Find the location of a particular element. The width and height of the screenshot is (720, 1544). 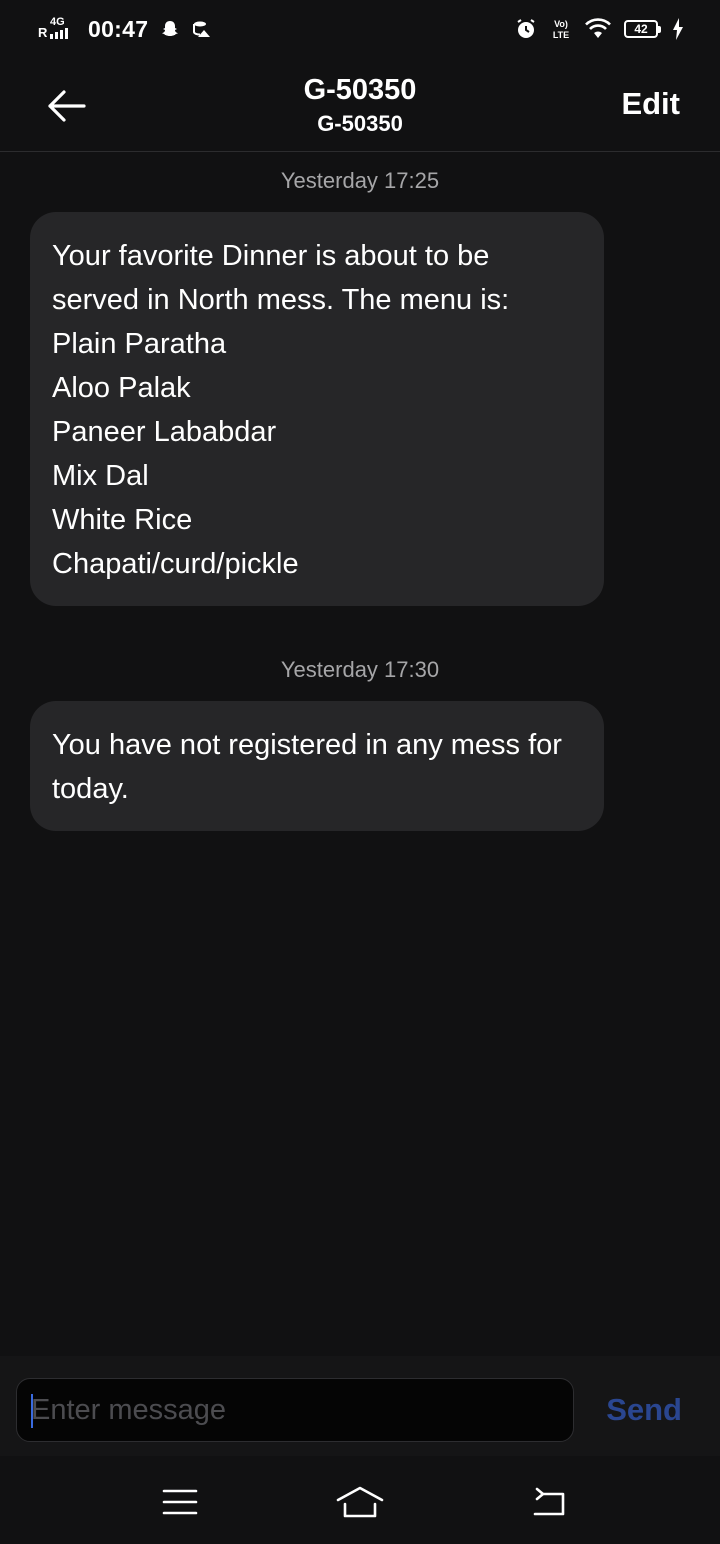

volte-icon: Vo) LTE is located at coordinates (561, 29).